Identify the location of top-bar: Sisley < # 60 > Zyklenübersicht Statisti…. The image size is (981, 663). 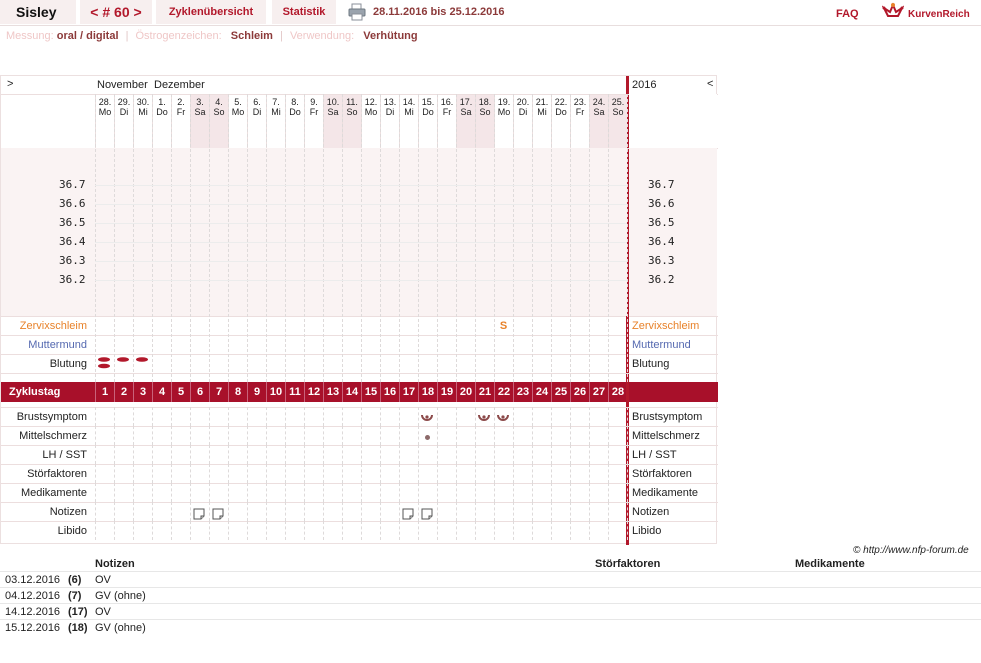
(490, 13).